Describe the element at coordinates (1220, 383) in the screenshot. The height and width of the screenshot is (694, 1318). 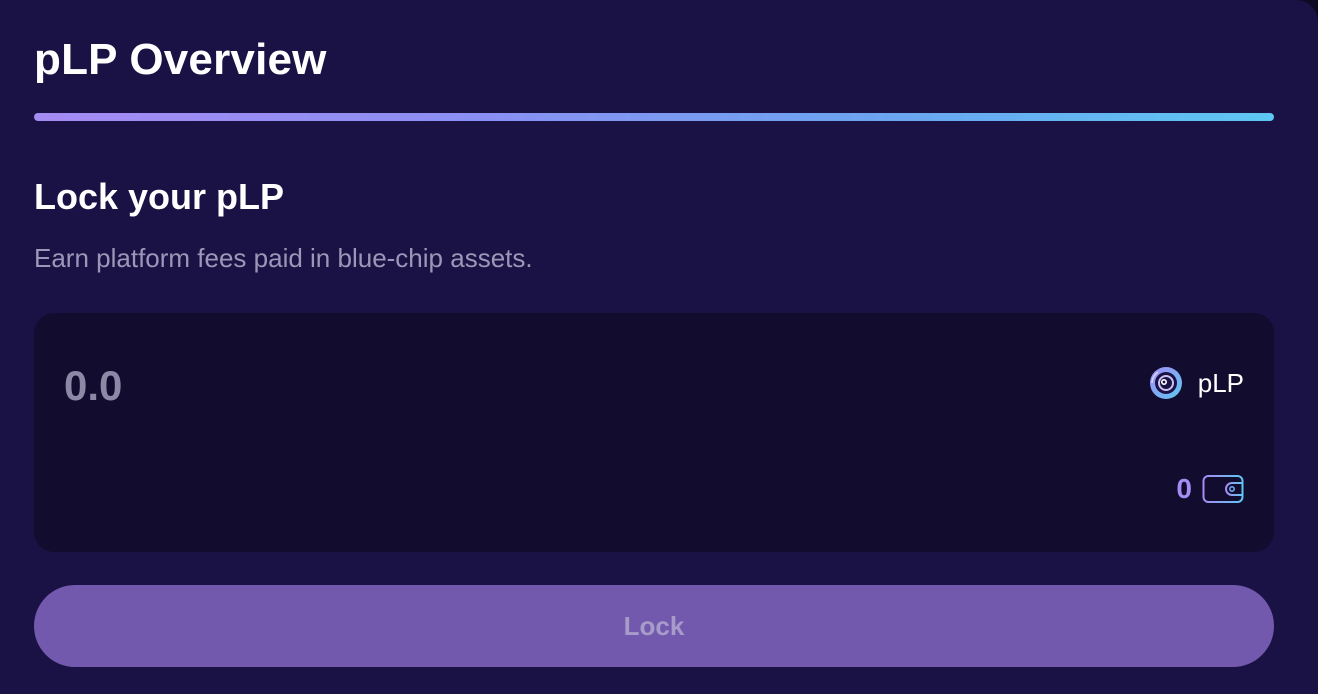
I see `token-label: pLP` at that location.